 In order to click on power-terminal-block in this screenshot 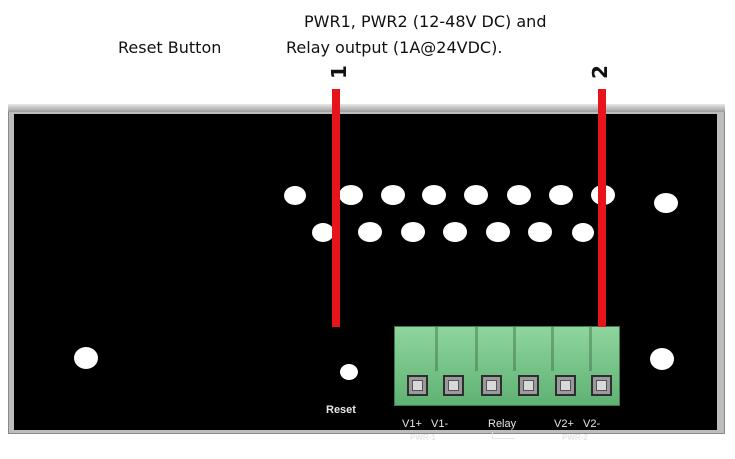, I will do `click(507, 366)`.